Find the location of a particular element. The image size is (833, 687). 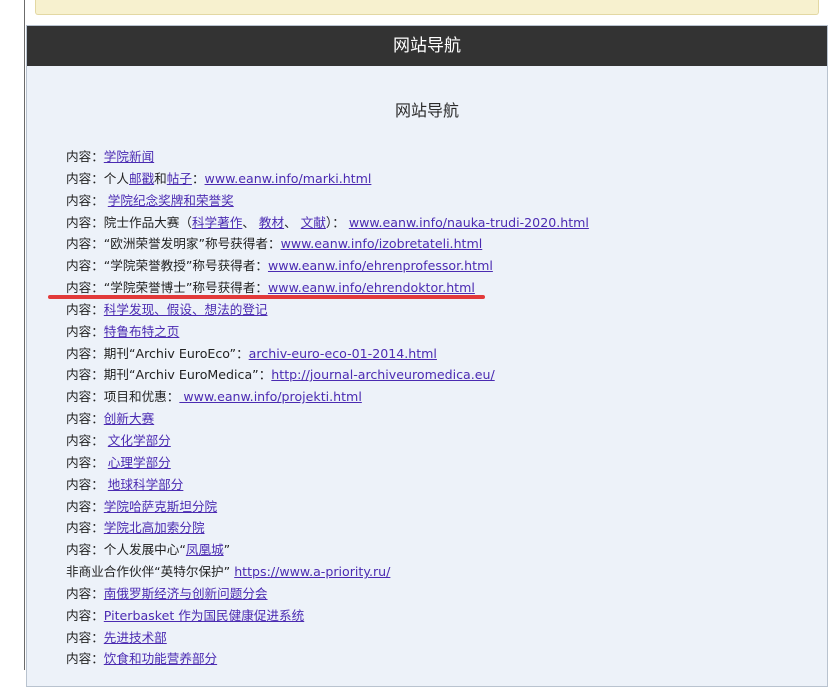

nav-item-text: ）： is located at coordinates (337, 222).